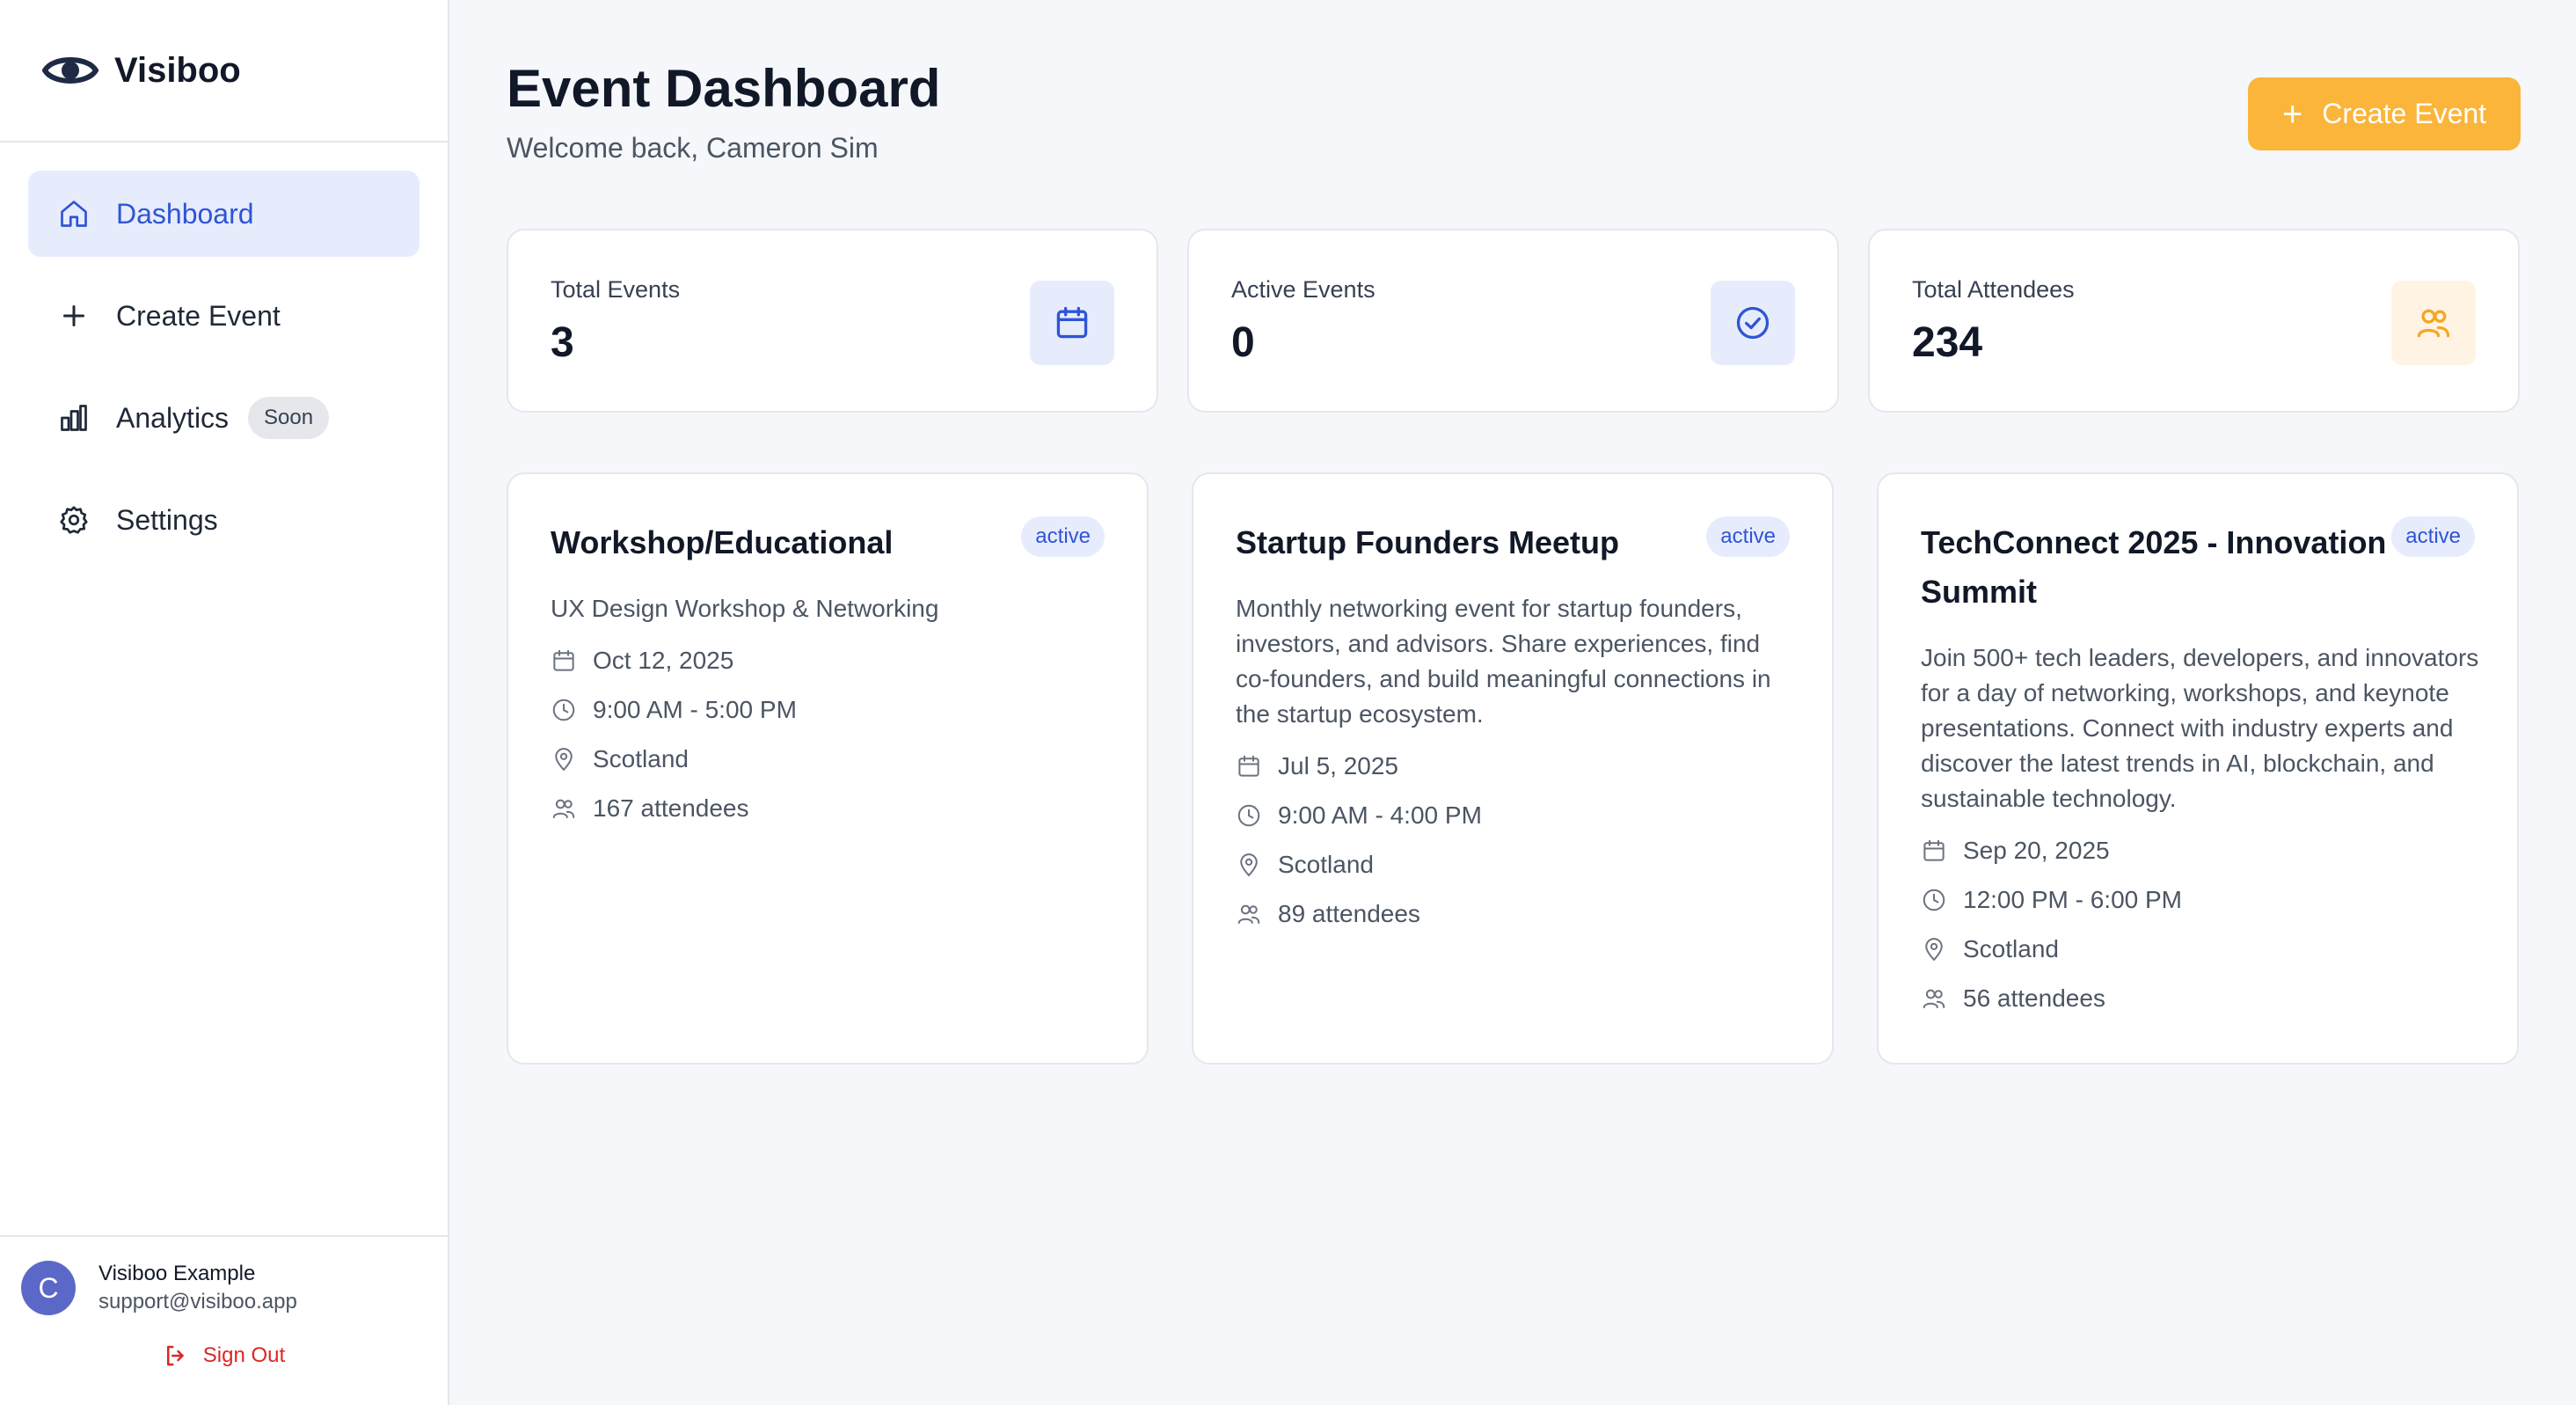 The image size is (2576, 1405). I want to click on event-time: 9:00 AM - 5:00 PM, so click(674, 710).